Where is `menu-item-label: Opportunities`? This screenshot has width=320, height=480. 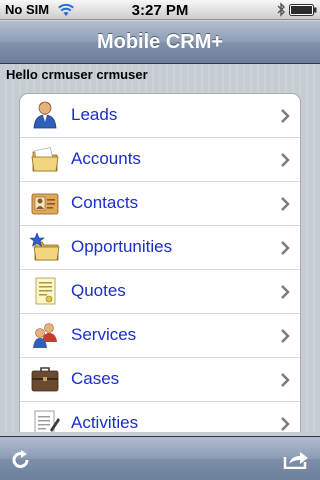
menu-item-label: Opportunities is located at coordinates (122, 246).